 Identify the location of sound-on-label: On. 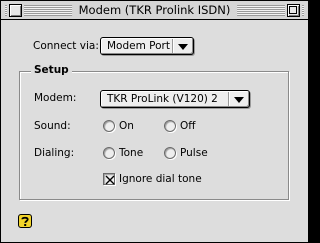
(126, 126).